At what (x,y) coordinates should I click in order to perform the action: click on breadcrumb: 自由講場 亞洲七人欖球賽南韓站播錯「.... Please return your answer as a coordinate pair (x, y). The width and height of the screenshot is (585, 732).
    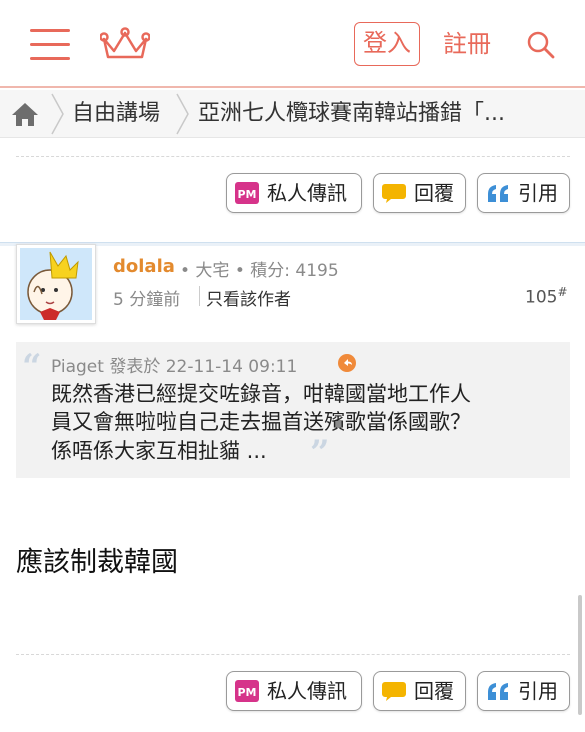
    Looking at the image, I should click on (292, 114).